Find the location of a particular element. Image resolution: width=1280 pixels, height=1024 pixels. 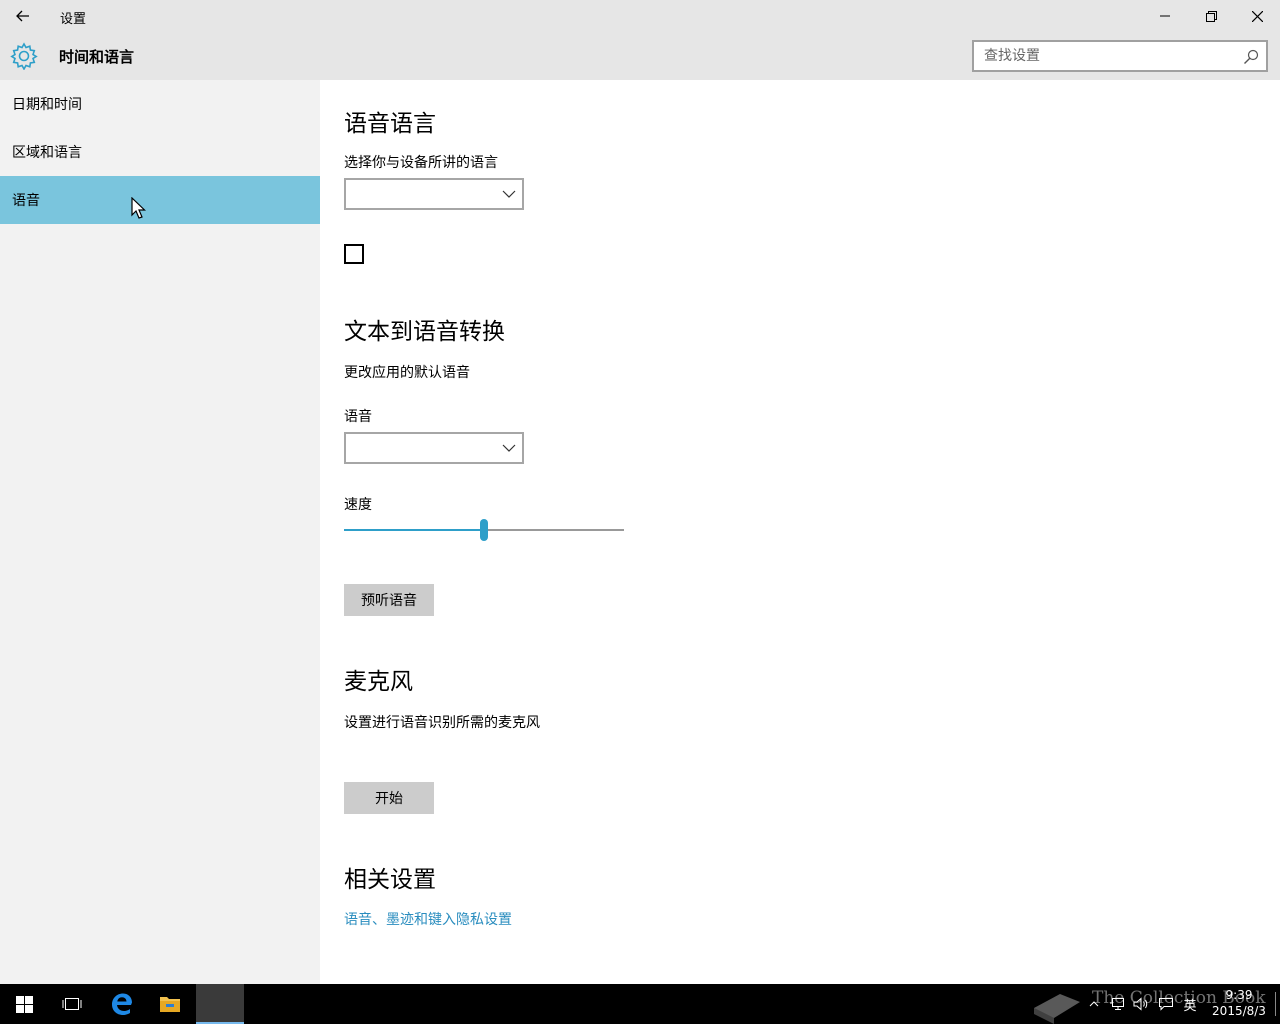

edge-icon is located at coordinates (122, 1004).